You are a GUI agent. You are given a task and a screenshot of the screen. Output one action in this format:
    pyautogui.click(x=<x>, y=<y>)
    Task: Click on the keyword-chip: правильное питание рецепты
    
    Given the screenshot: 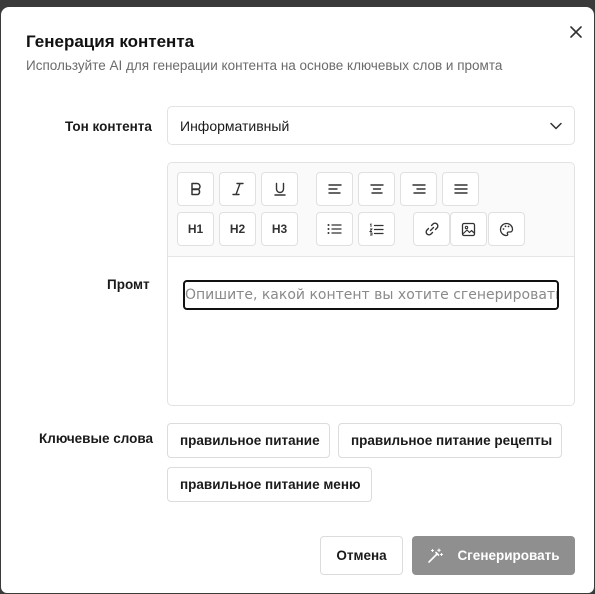 What is the action you would take?
    pyautogui.click(x=450, y=440)
    